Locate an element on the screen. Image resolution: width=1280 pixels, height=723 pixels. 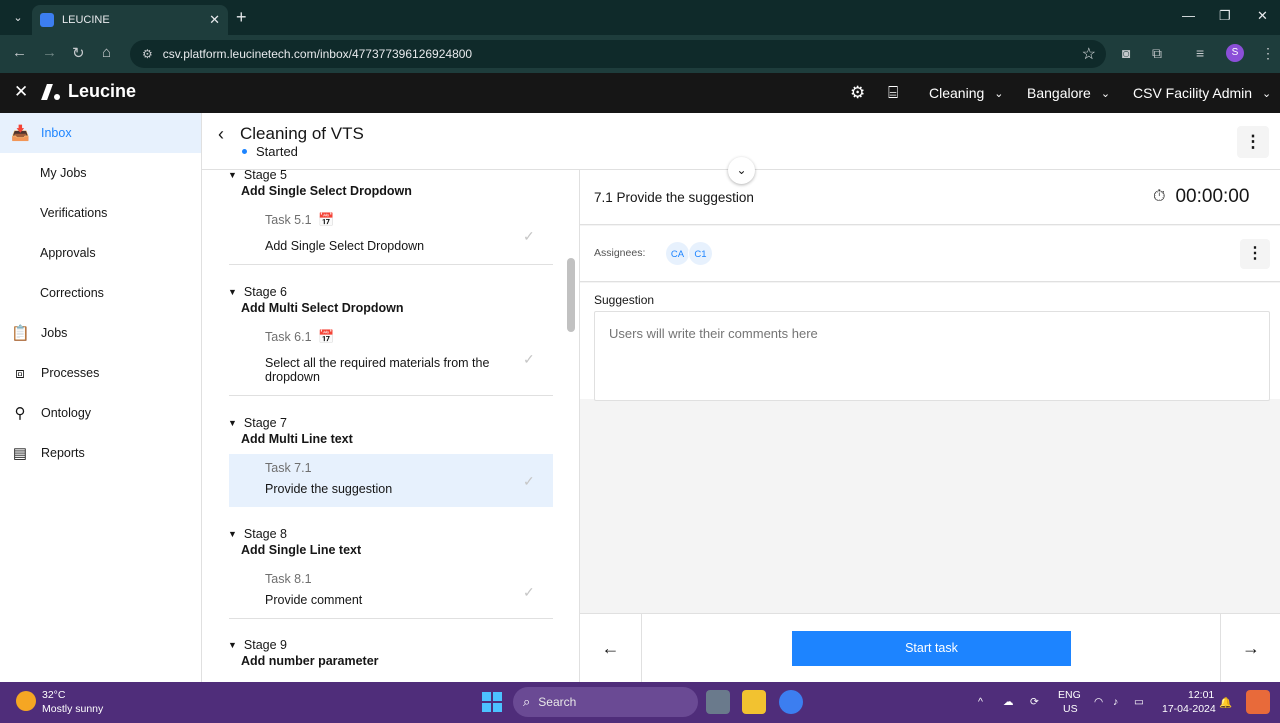
calendar-schedule-icon: 📅 is located at coordinates (326, 336).